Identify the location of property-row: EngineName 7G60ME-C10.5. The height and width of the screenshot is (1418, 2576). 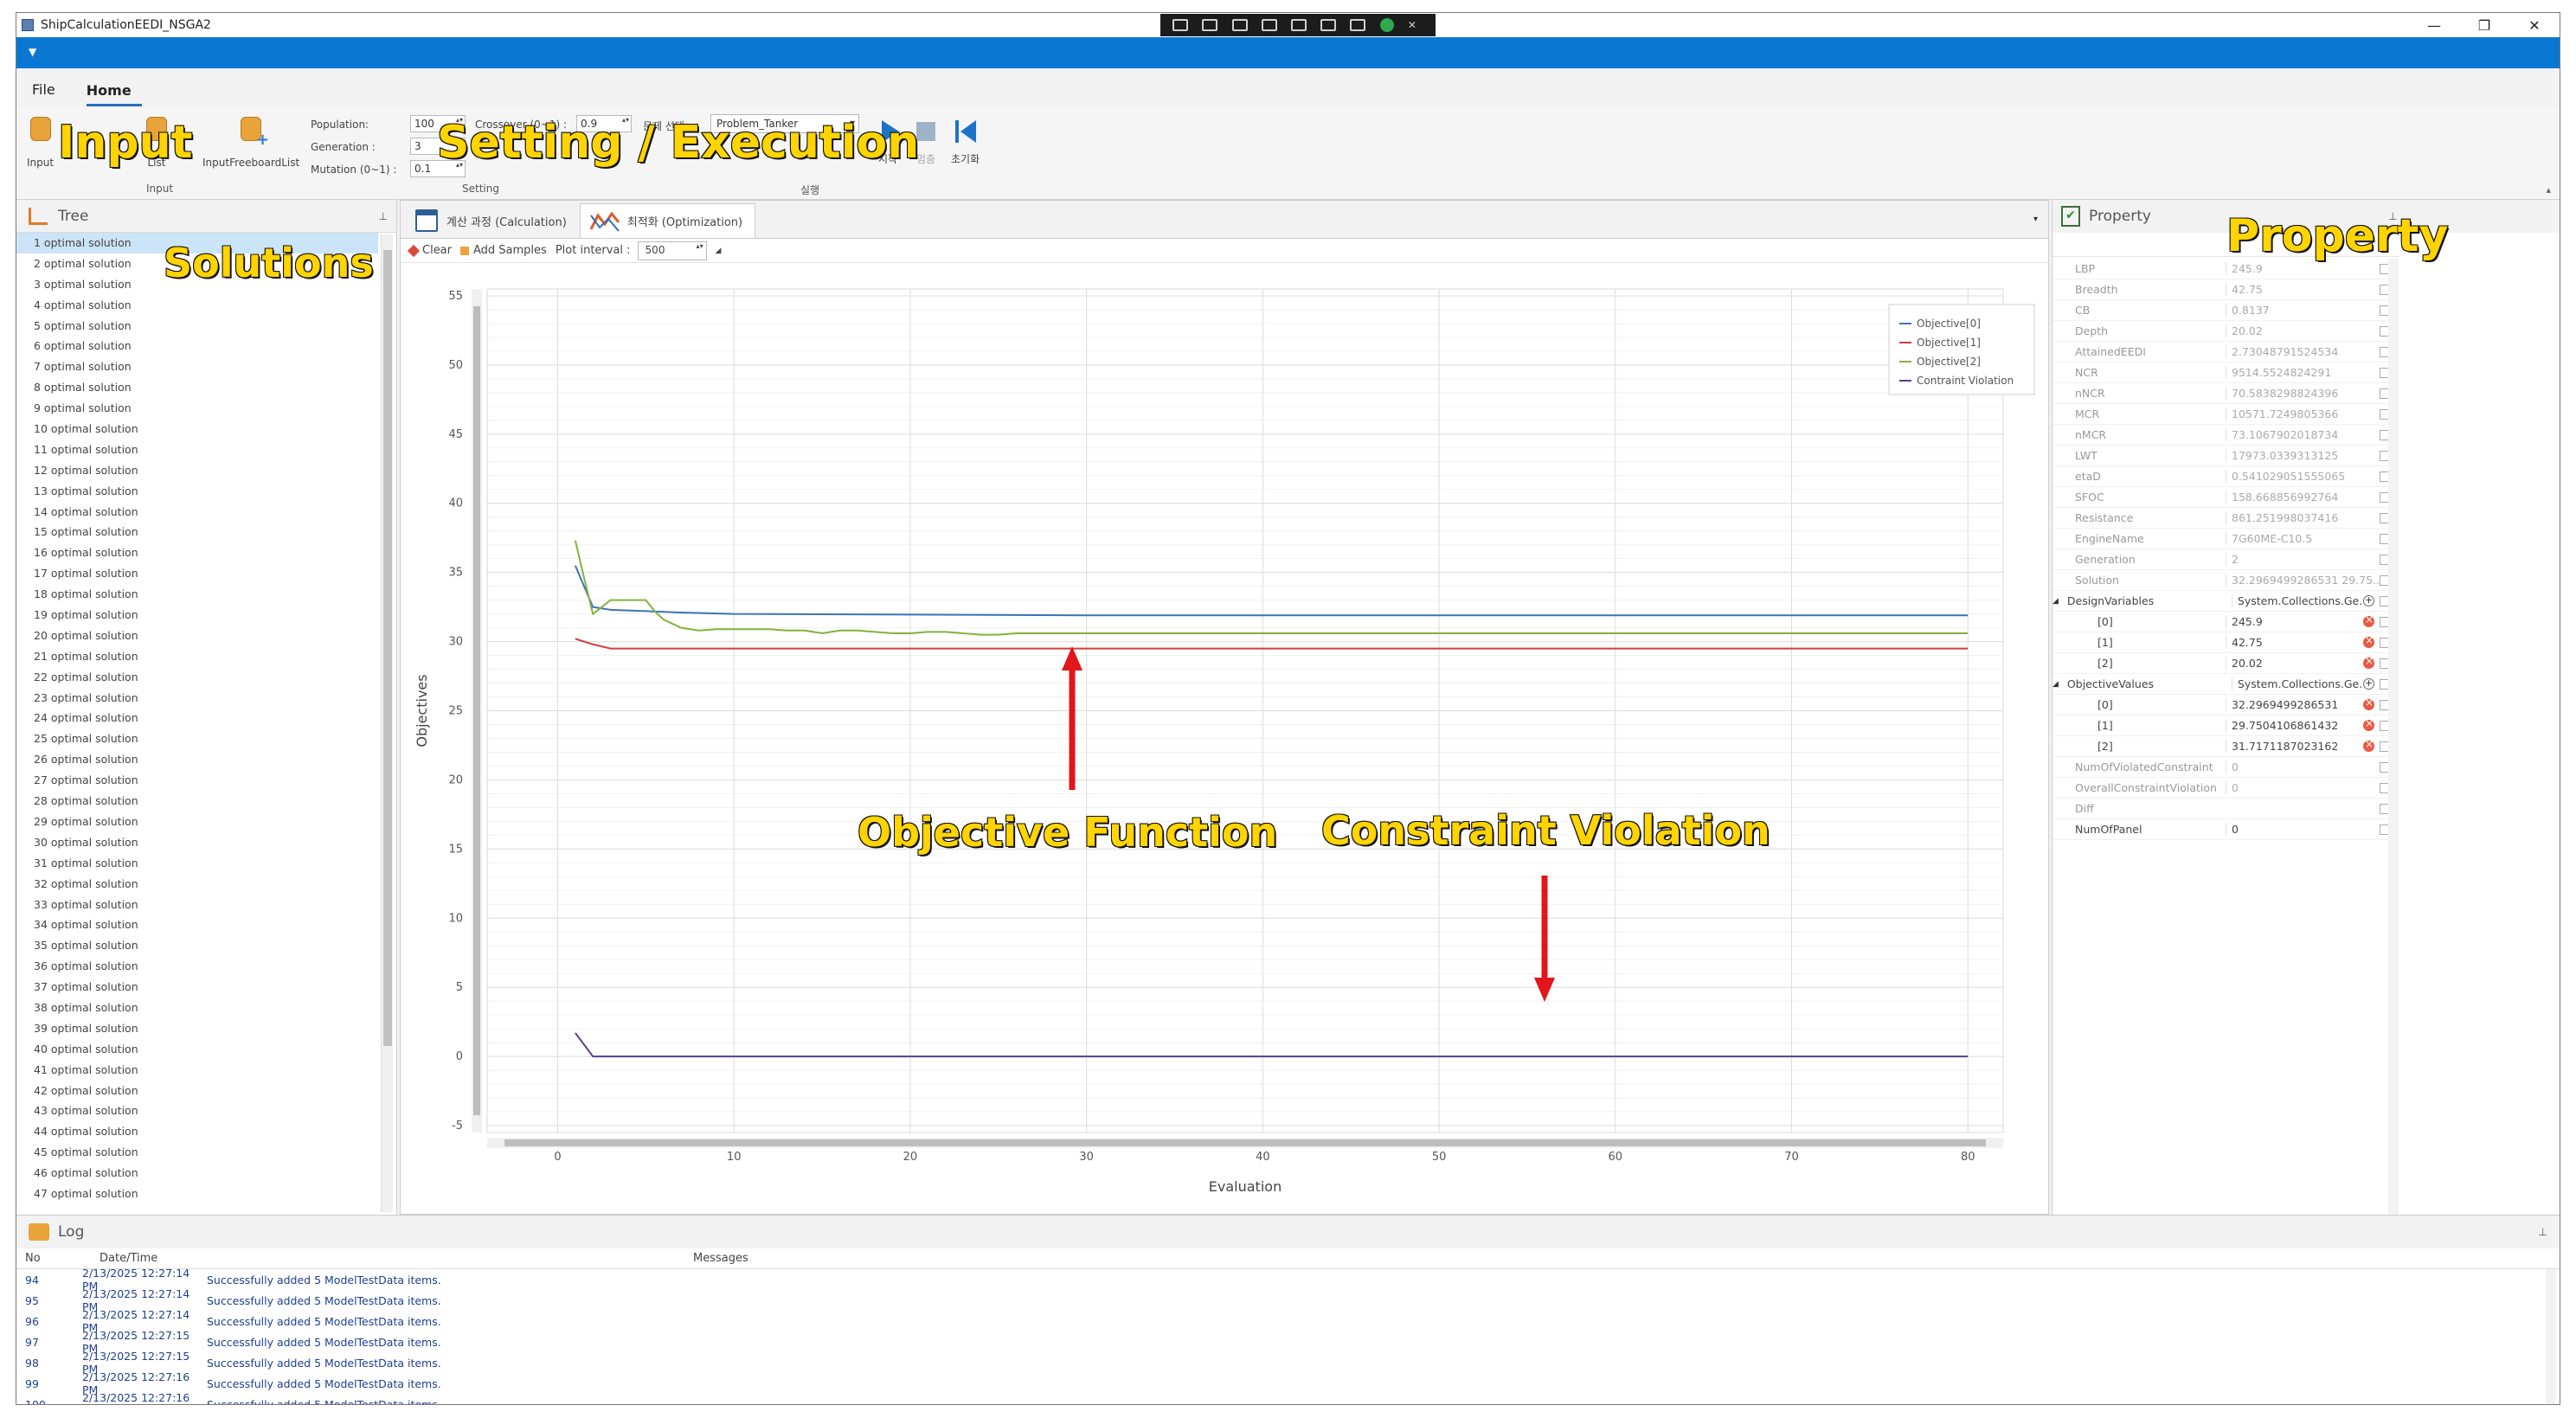
(2226, 539).